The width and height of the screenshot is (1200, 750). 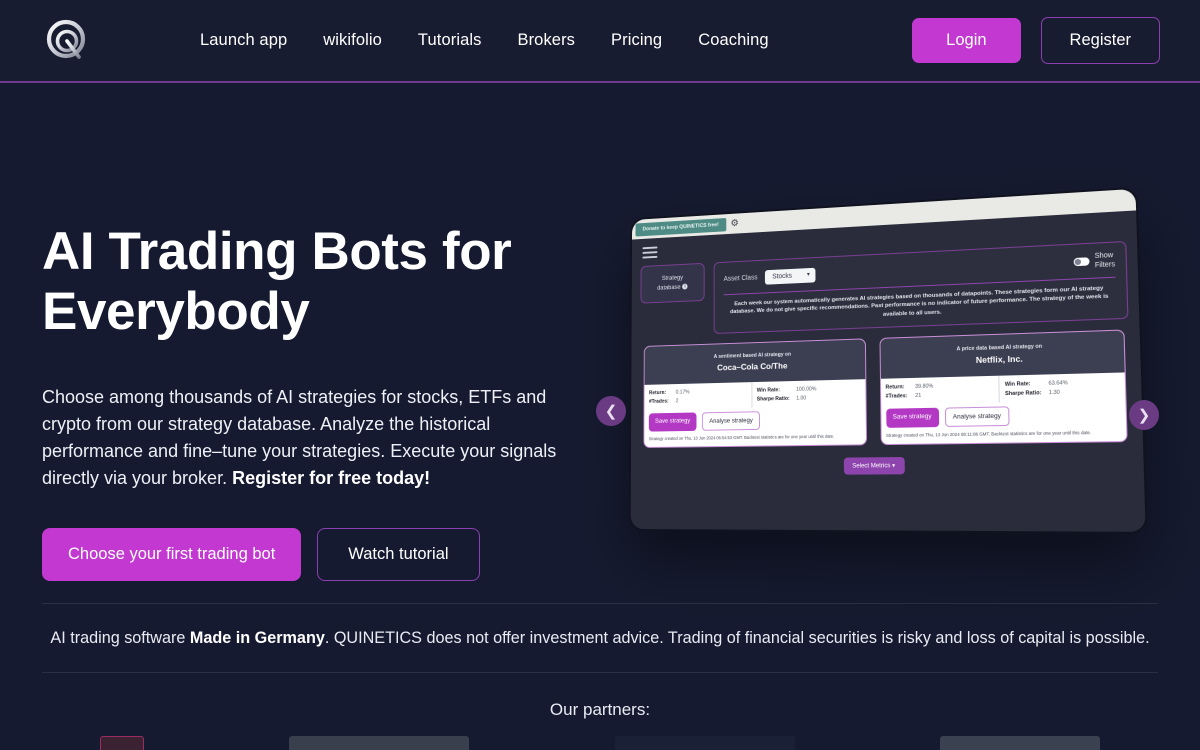 What do you see at coordinates (172, 554) in the screenshot?
I see `choose-trading-bot-button: Choose your first trading bot` at bounding box center [172, 554].